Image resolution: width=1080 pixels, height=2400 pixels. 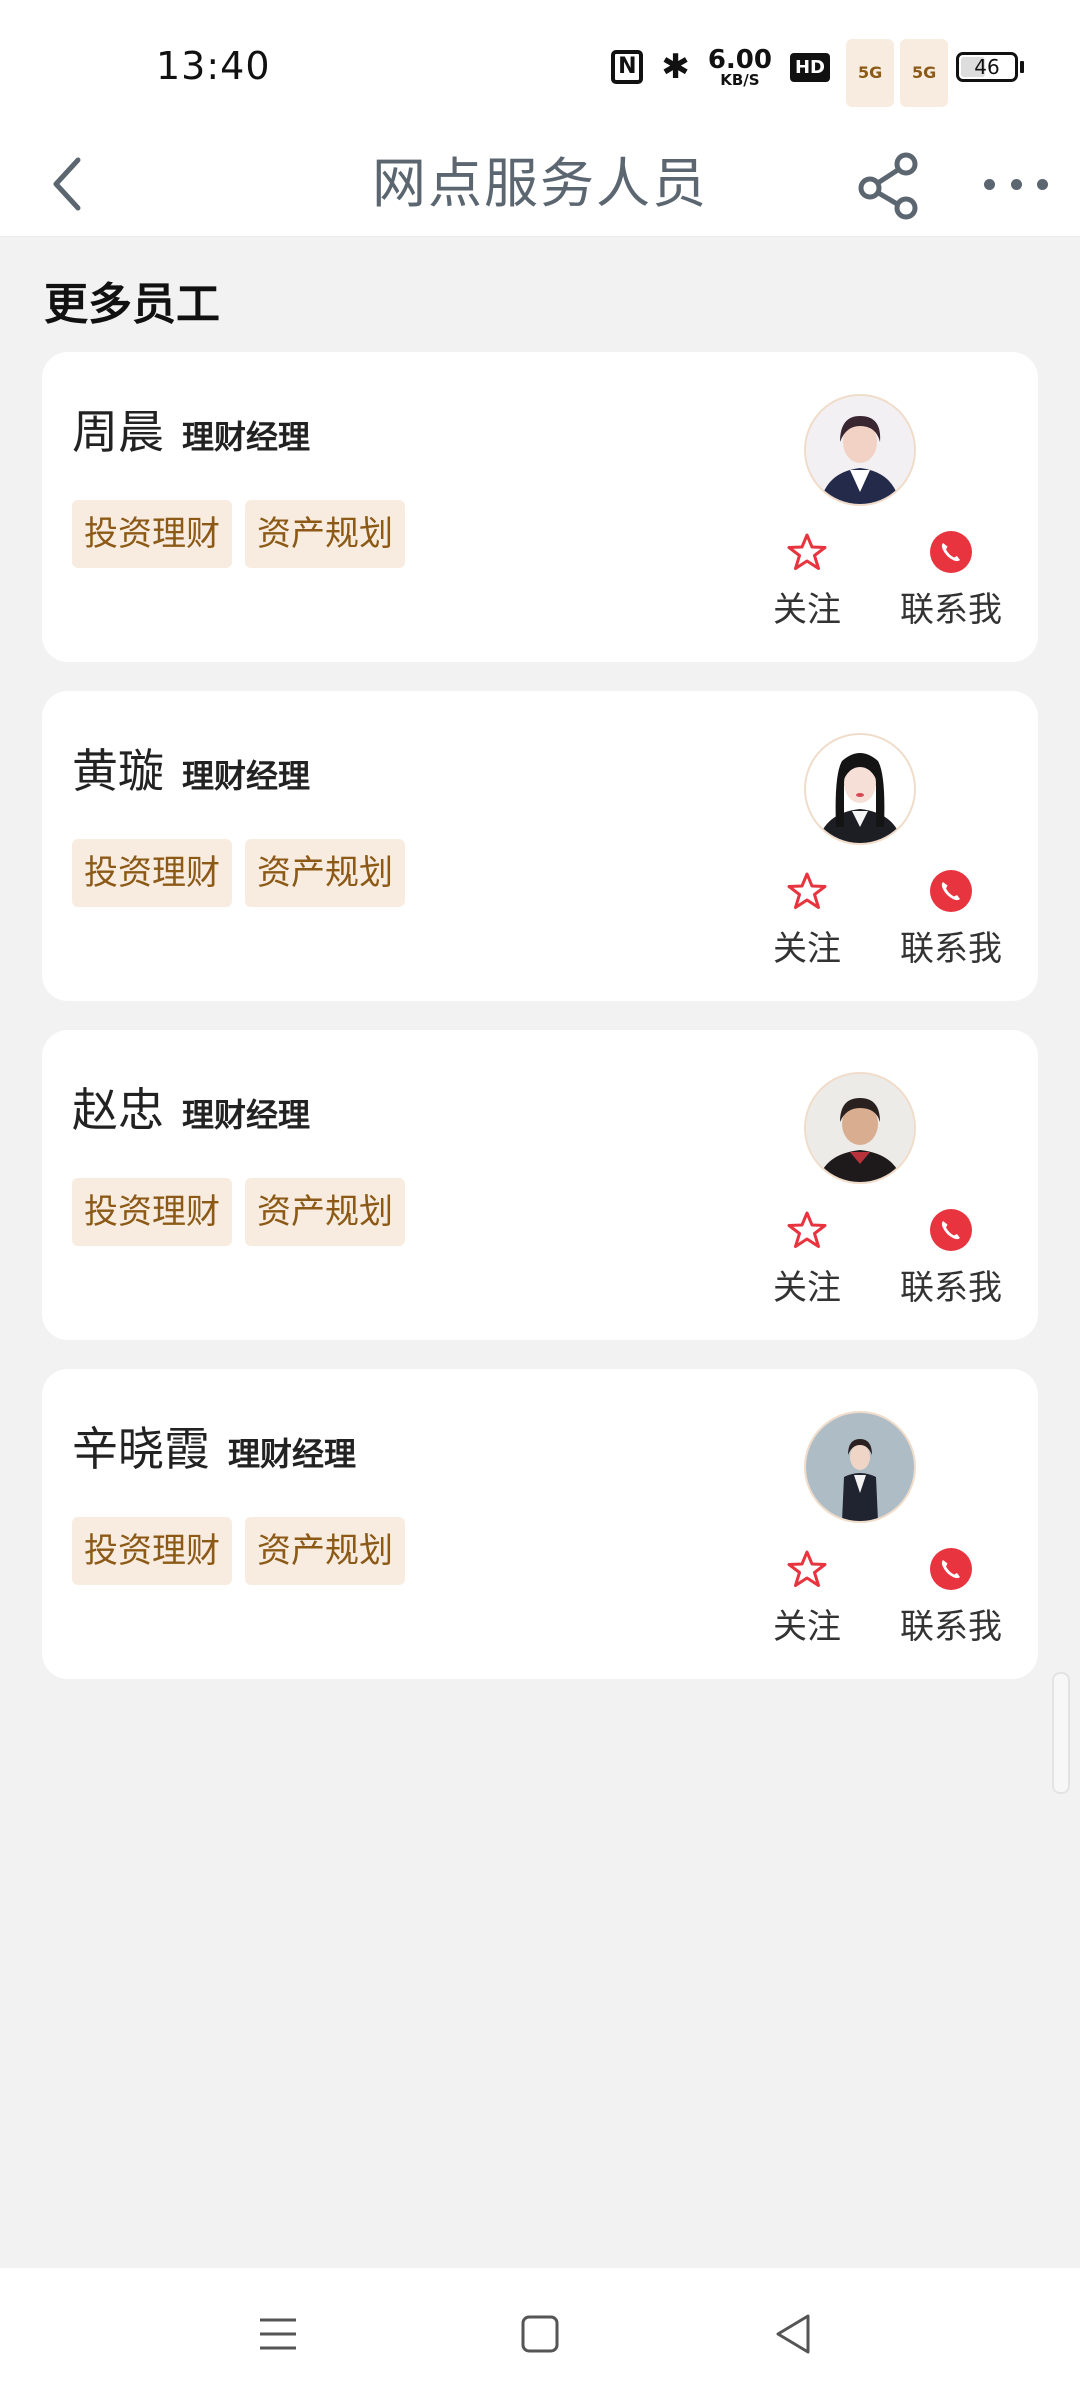 I want to click on employee-name-row: 赵忠 理财经理, so click(x=191, y=1107).